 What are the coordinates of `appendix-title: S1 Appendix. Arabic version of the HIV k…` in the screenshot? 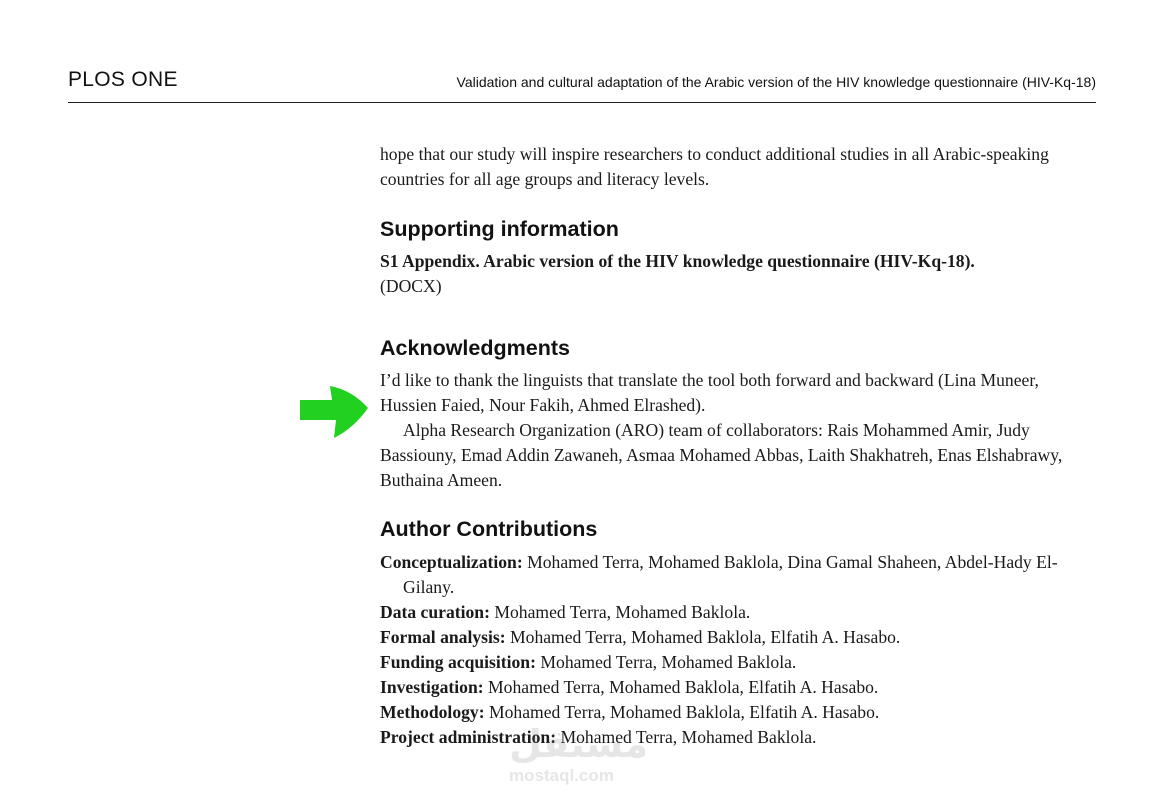 It's located at (677, 261).